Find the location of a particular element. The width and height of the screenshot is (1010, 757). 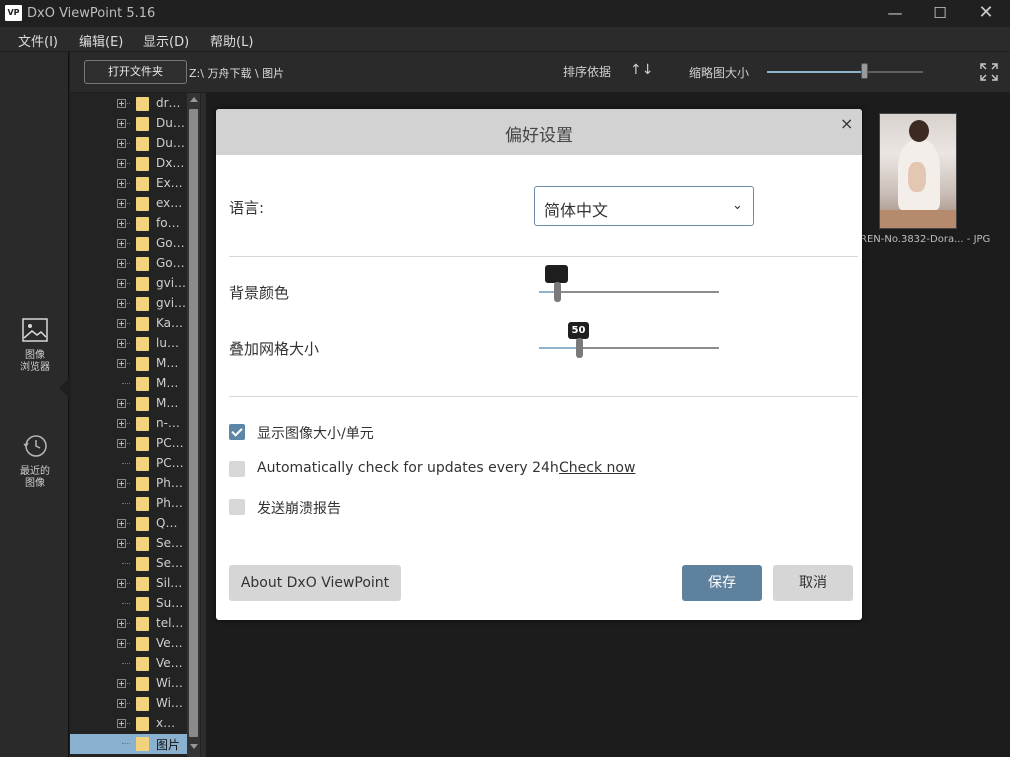

scroll-thumb is located at coordinates (193, 423).